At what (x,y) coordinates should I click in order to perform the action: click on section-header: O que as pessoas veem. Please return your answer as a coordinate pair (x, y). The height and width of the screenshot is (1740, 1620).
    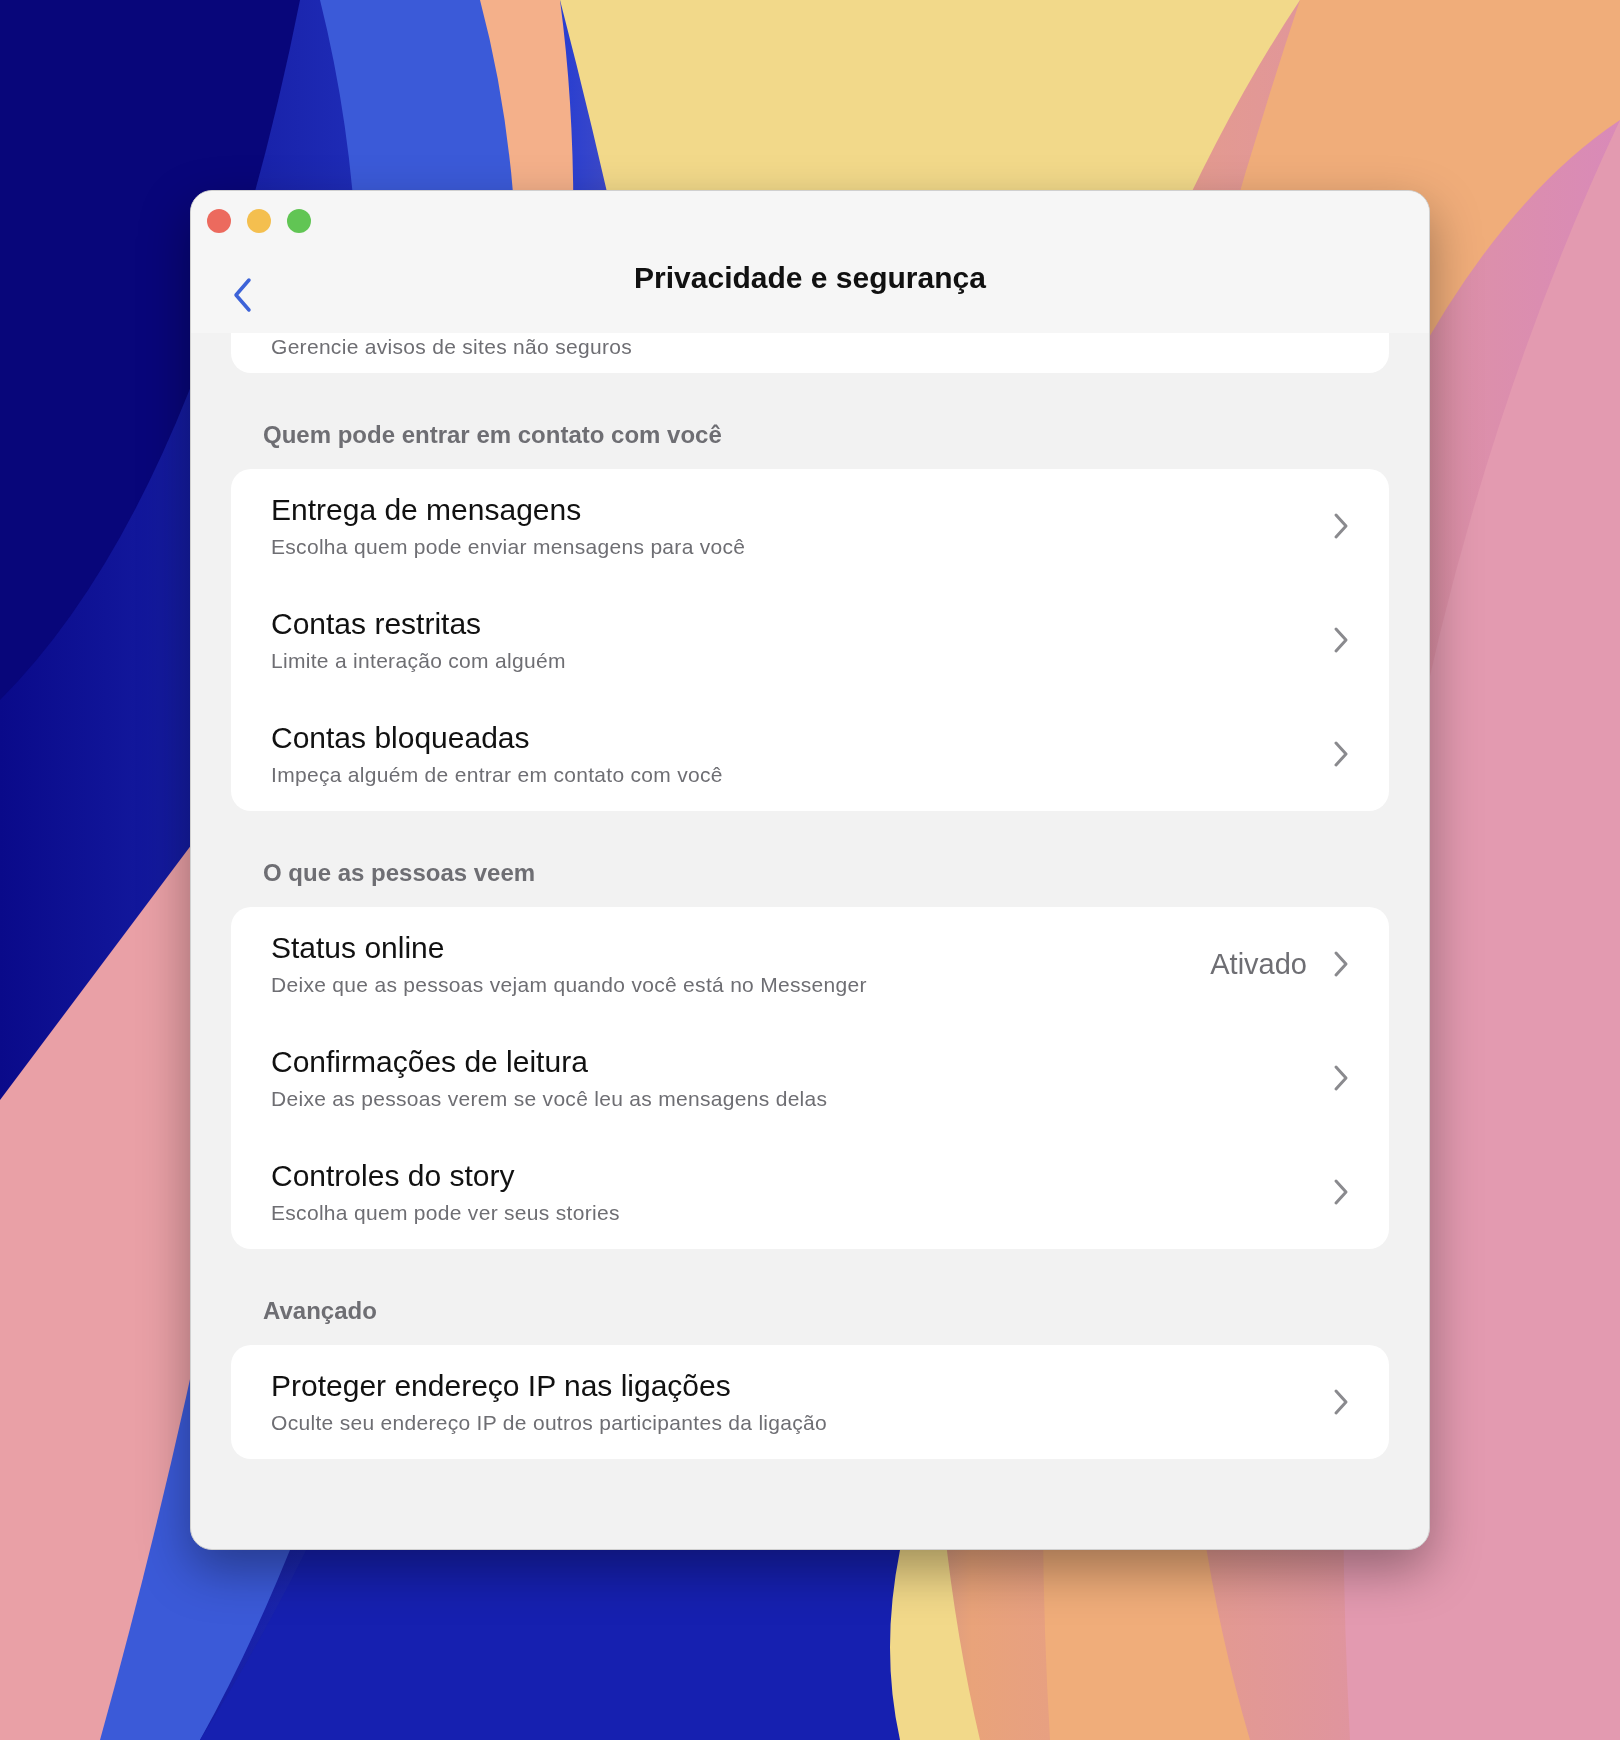
    Looking at the image, I should click on (399, 873).